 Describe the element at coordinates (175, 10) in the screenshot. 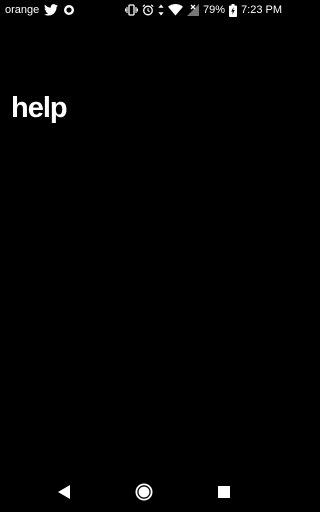

I see `wifi-icon` at that location.